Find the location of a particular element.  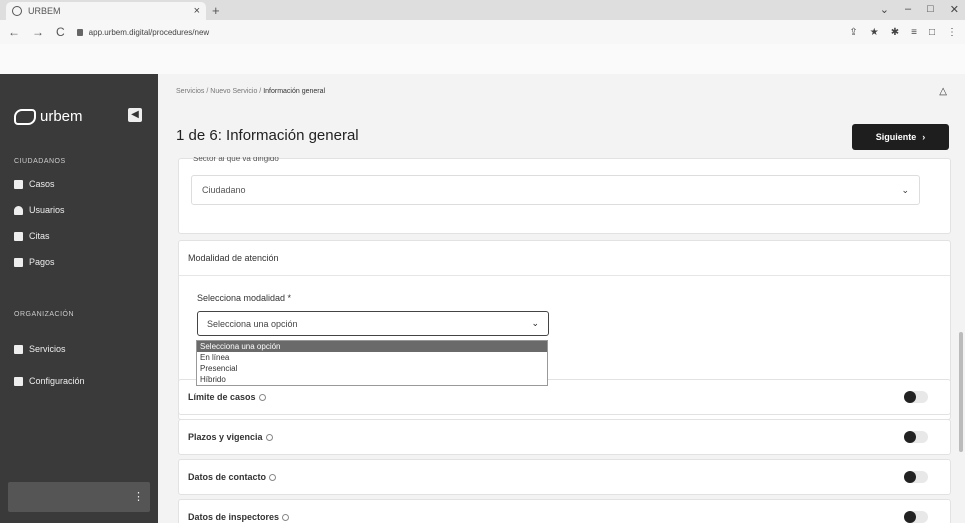

next-button: Siguiente › is located at coordinates (900, 137).